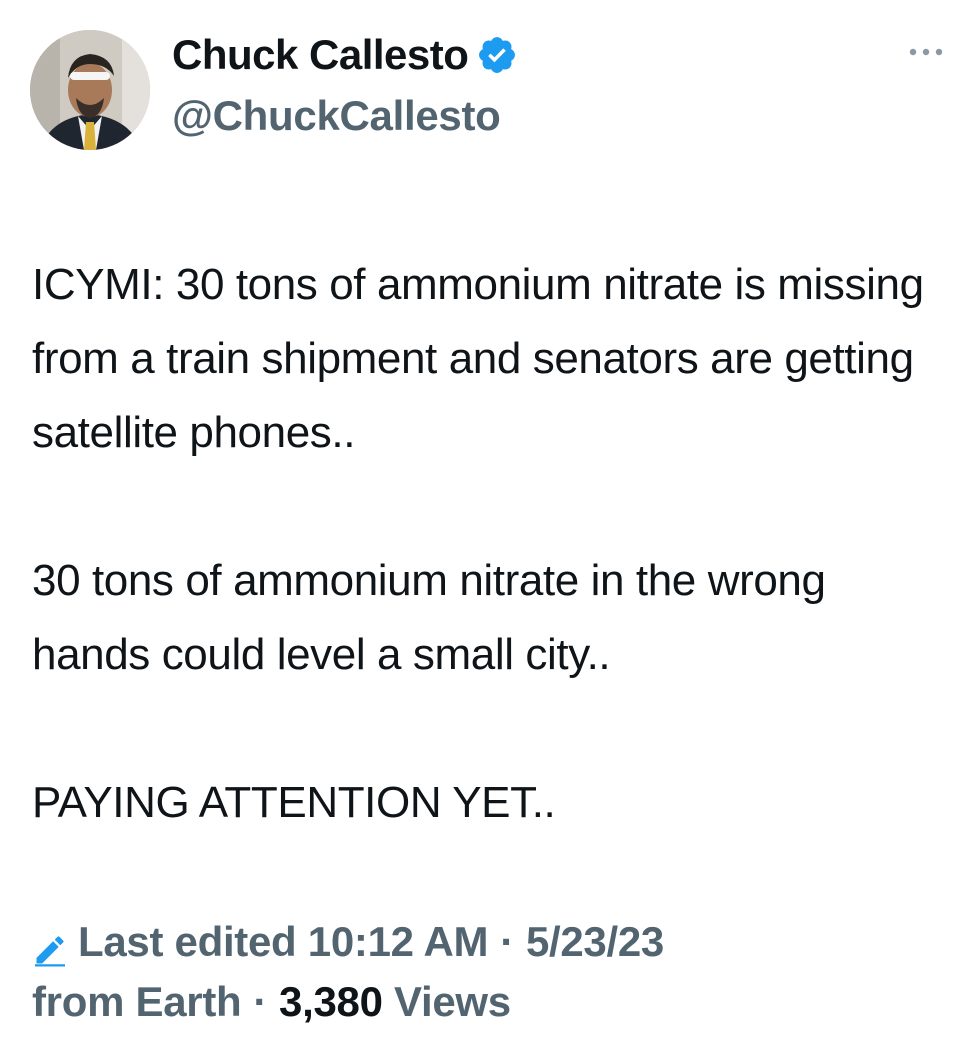 This screenshot has height=1054, width=974. I want to click on edit-timestamp-line: Last edited 10:12 AM · 5/23/23, so click(492, 942).